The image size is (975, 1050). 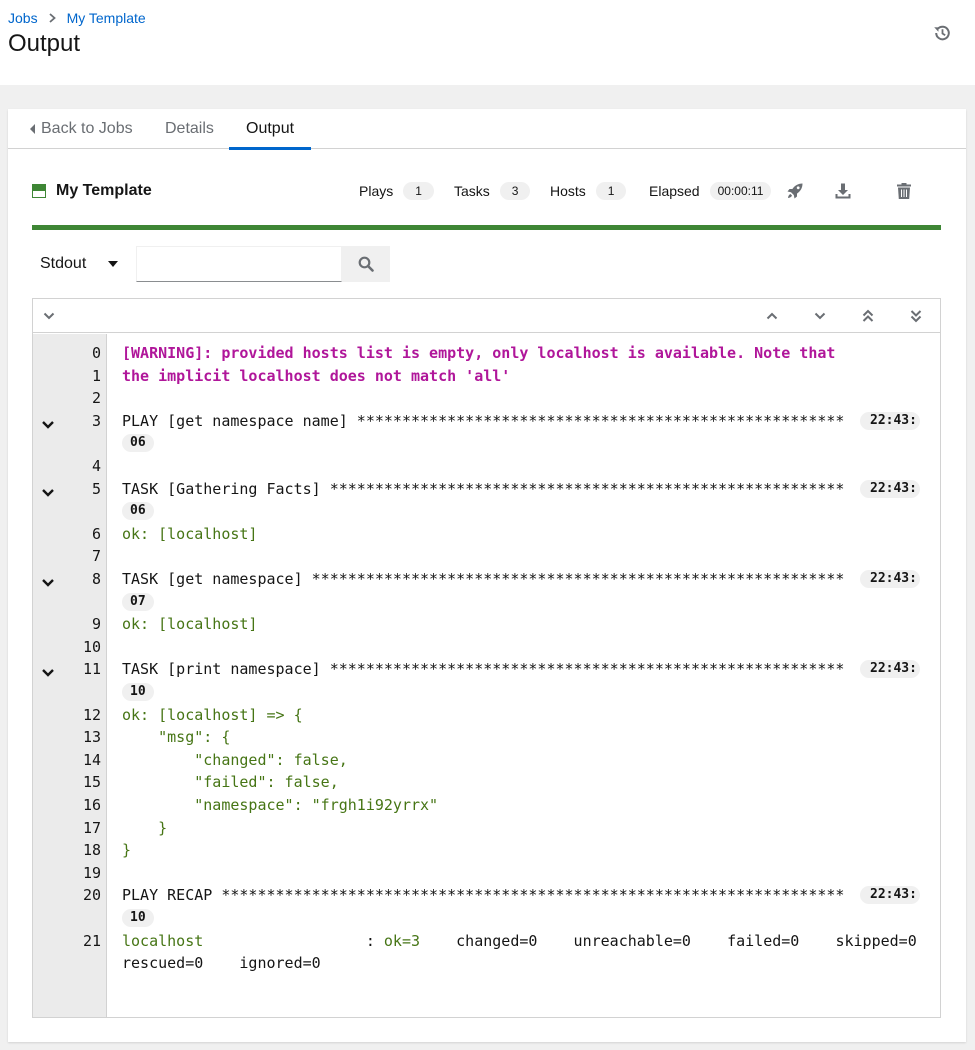 I want to click on recap-wrap: rescued=0 ignored=0, so click(x=221, y=963).